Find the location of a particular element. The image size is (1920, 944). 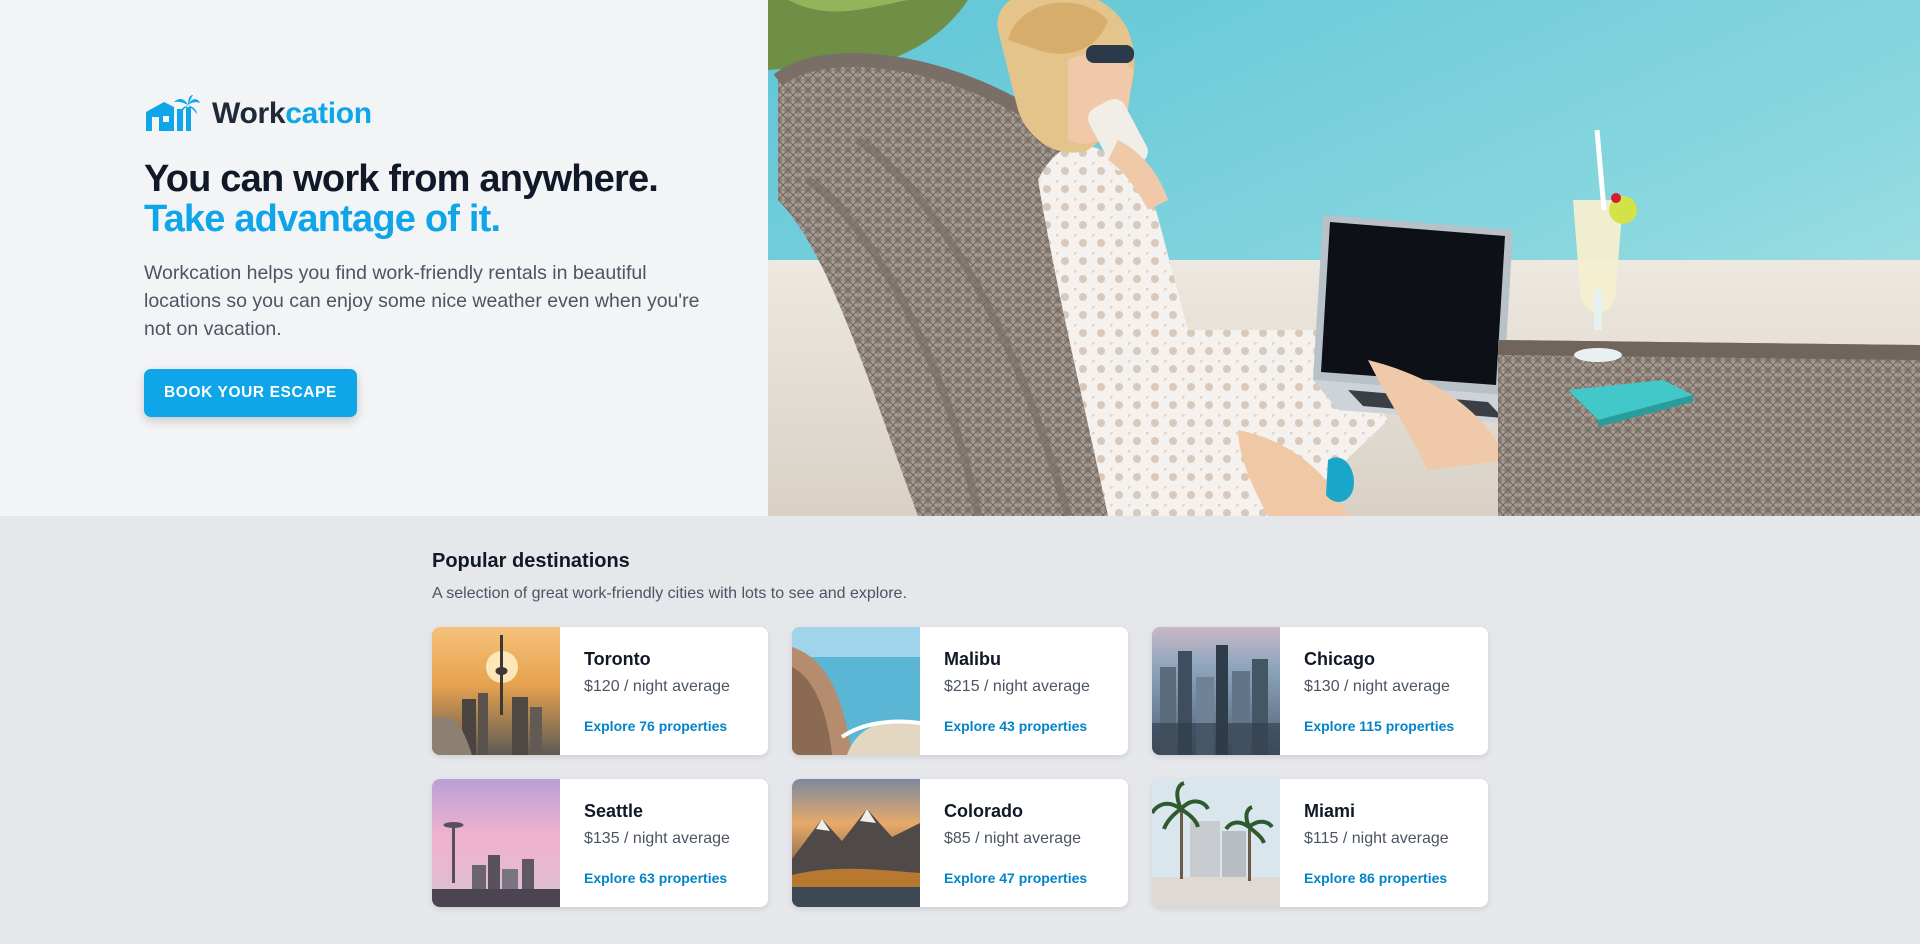

city-name: Chicago is located at coordinates (1340, 659).